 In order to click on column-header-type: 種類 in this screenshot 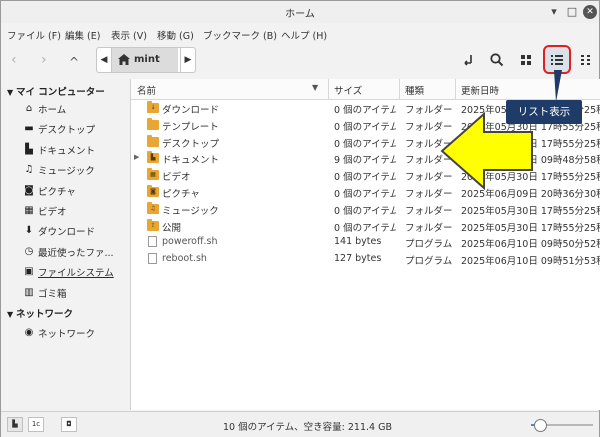, I will do `click(414, 90)`.